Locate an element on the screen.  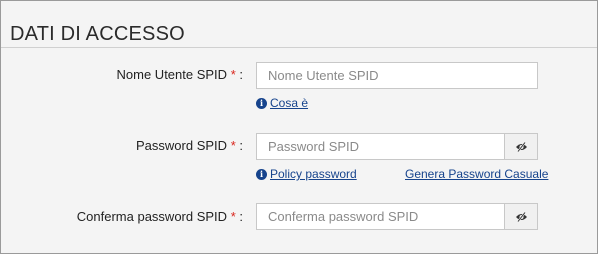
confirm-password-visibility-toggle is located at coordinates (520, 216).